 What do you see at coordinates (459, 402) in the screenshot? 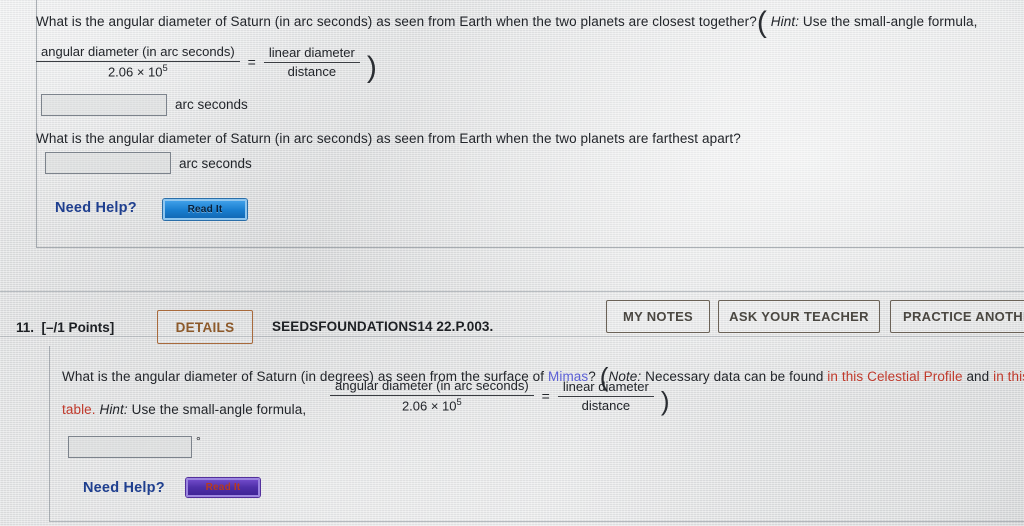
I see `q11-formula-left-denominator-exponent: 5` at bounding box center [459, 402].